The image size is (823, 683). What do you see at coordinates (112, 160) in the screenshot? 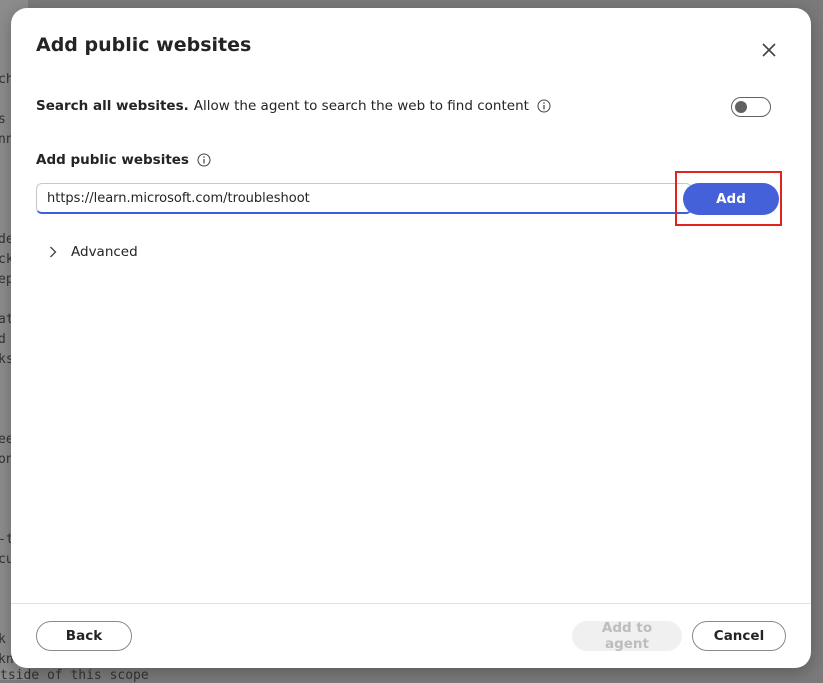
I see `add-public-websites-label: Add public websites` at bounding box center [112, 160].